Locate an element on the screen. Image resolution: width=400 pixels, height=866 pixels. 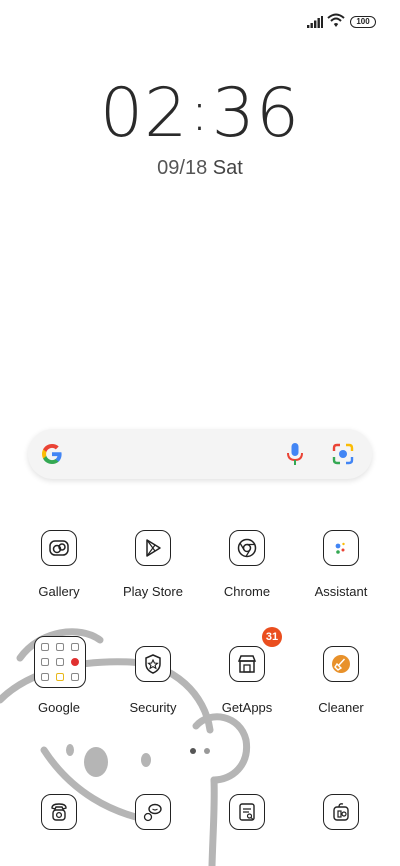
page-indicator is located at coordinates (201, 752).